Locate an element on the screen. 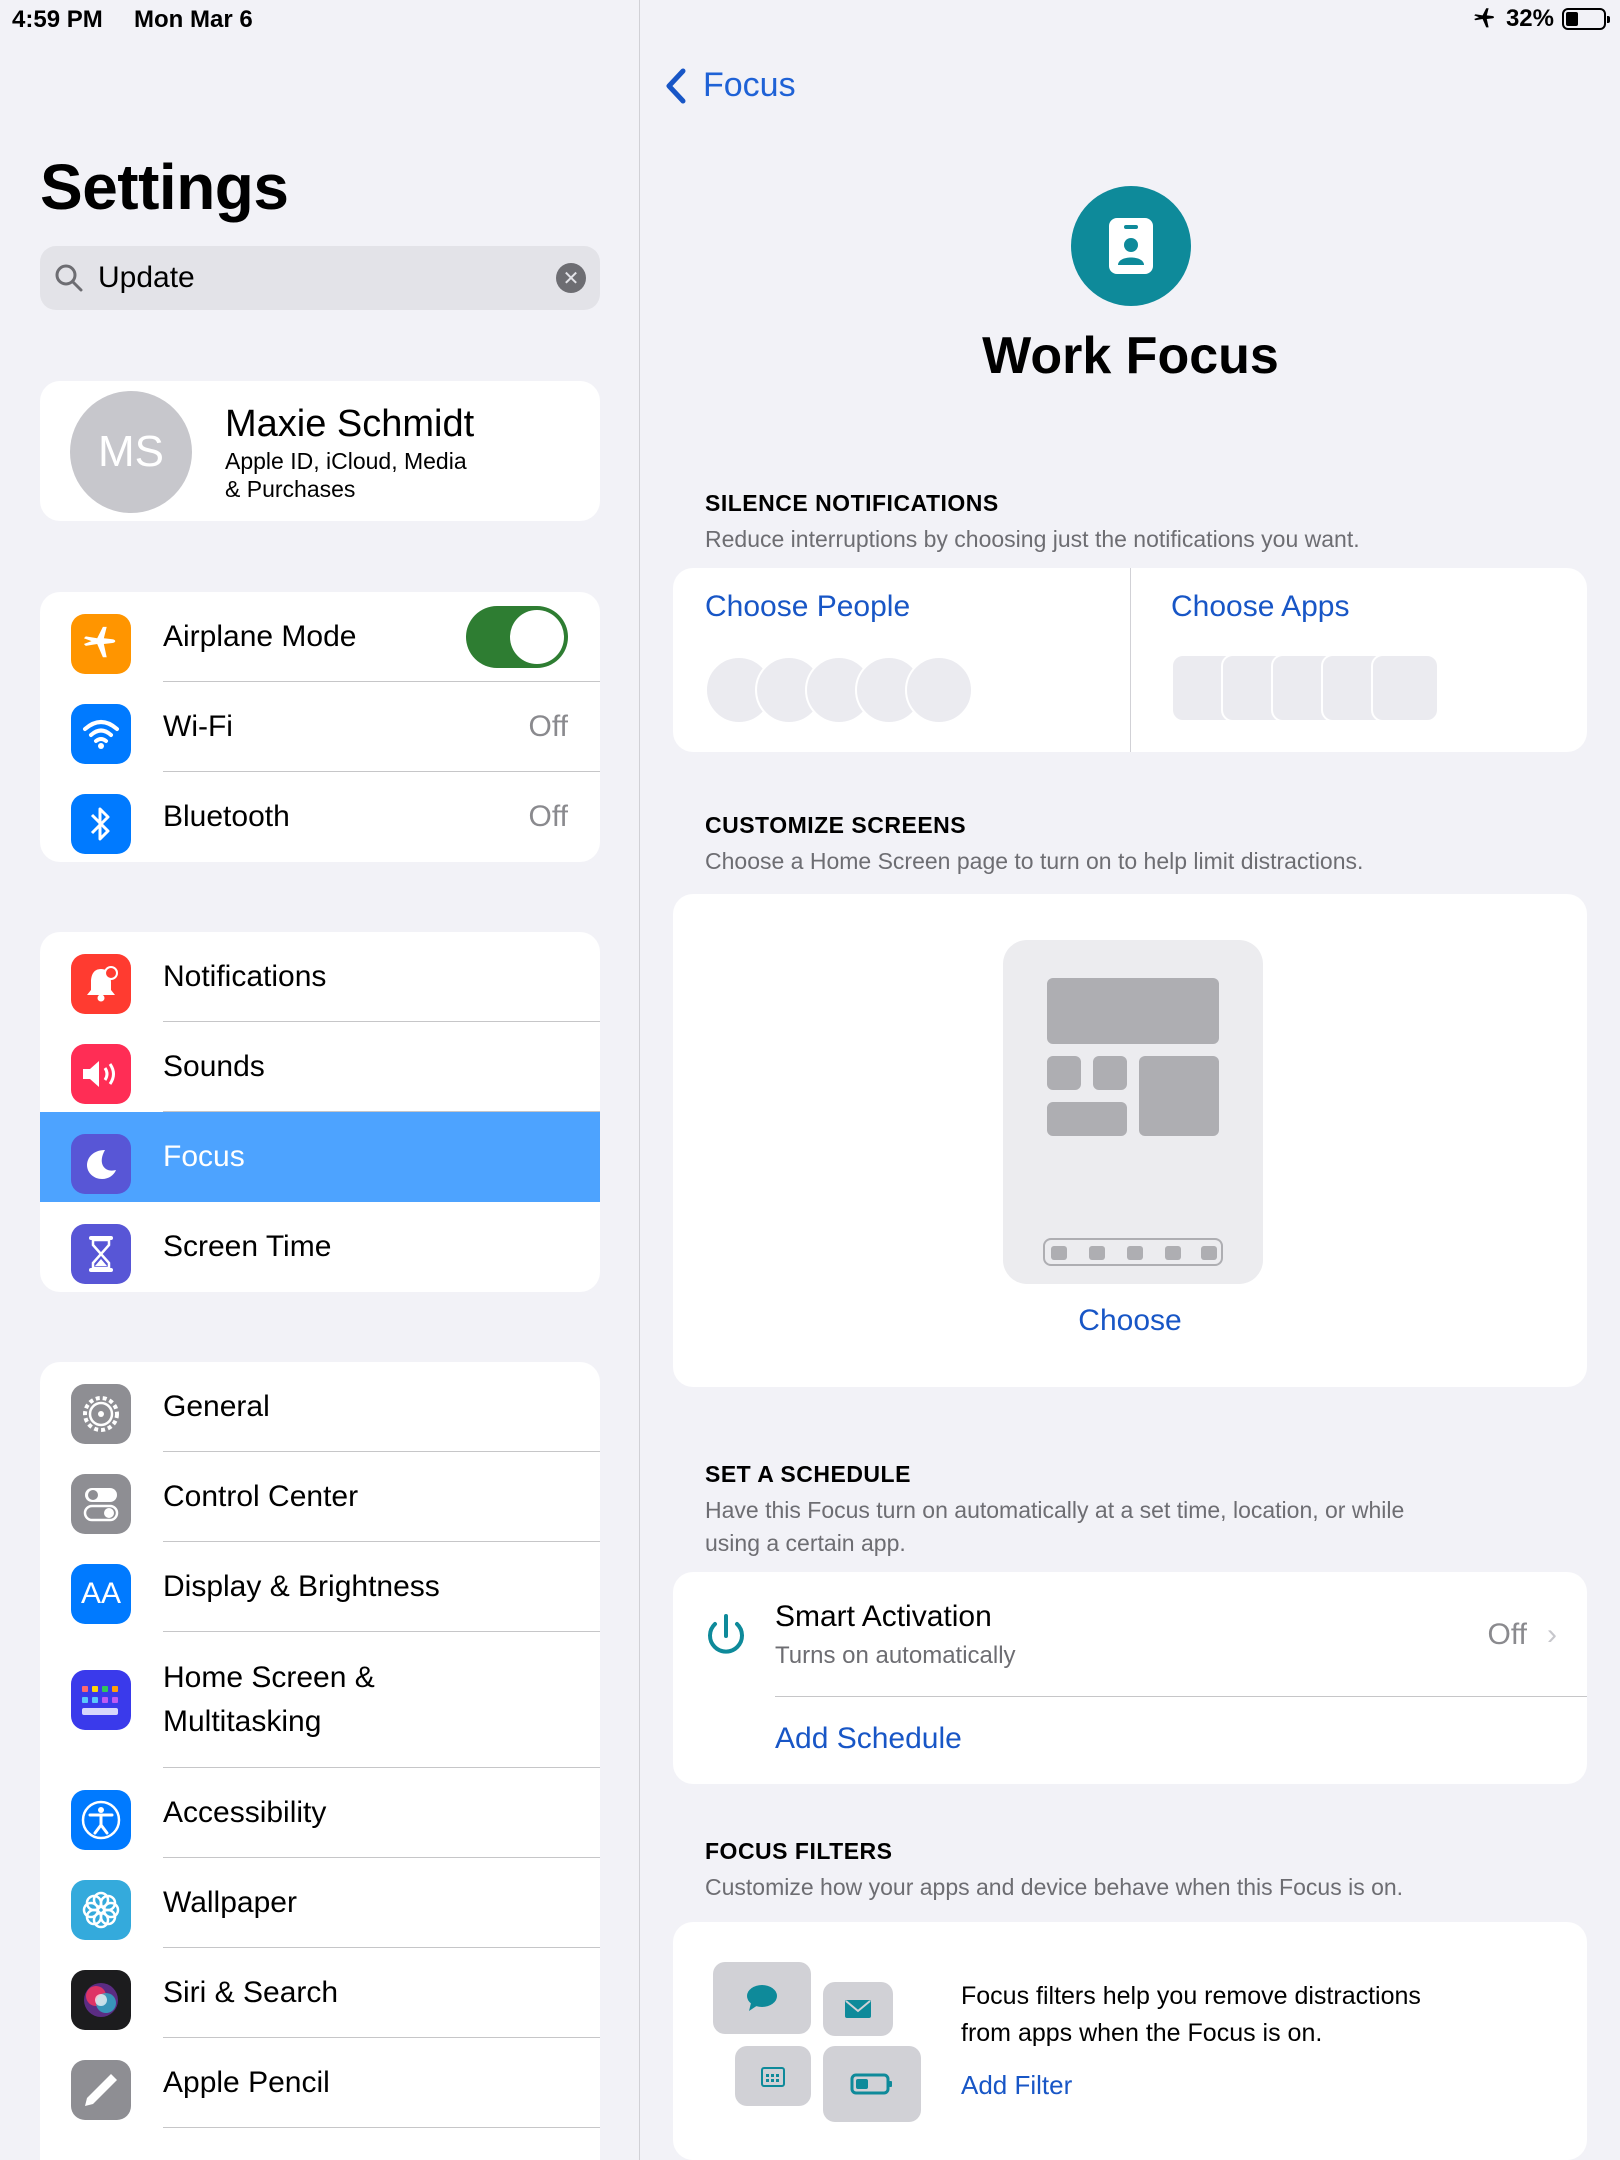 This screenshot has width=1620, height=2160. sidebar-item-apple-pencil: Apple Pencil is located at coordinates (320, 2083).